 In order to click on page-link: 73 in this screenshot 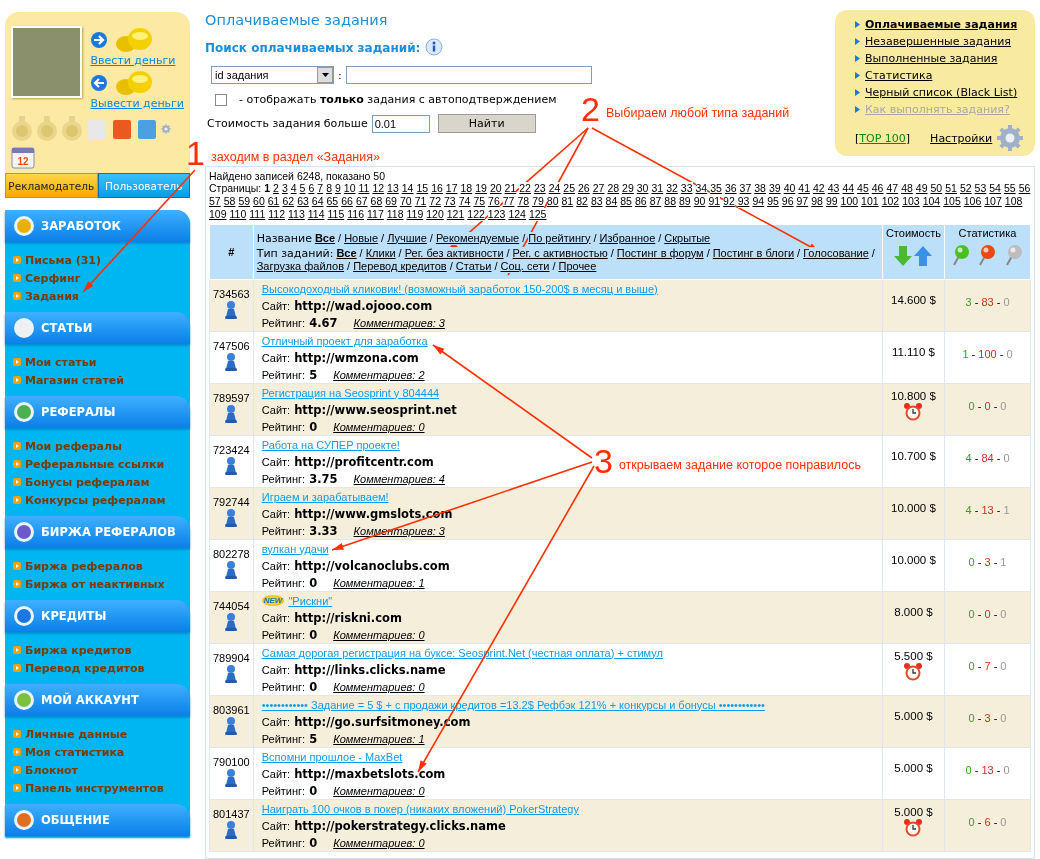, I will do `click(450, 201)`.